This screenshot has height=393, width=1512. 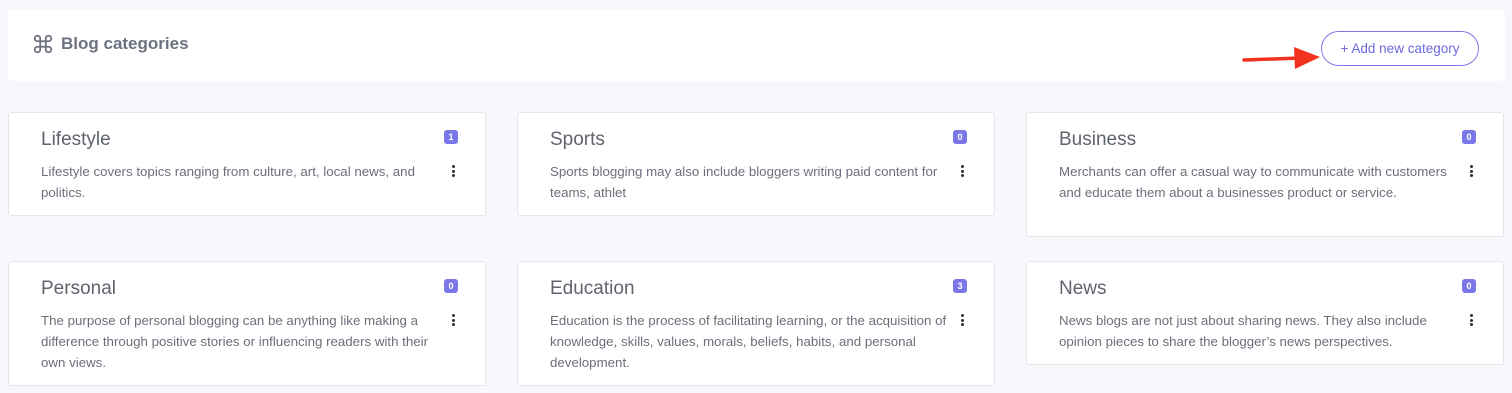 I want to click on post-count-badge: 3, so click(x=960, y=286).